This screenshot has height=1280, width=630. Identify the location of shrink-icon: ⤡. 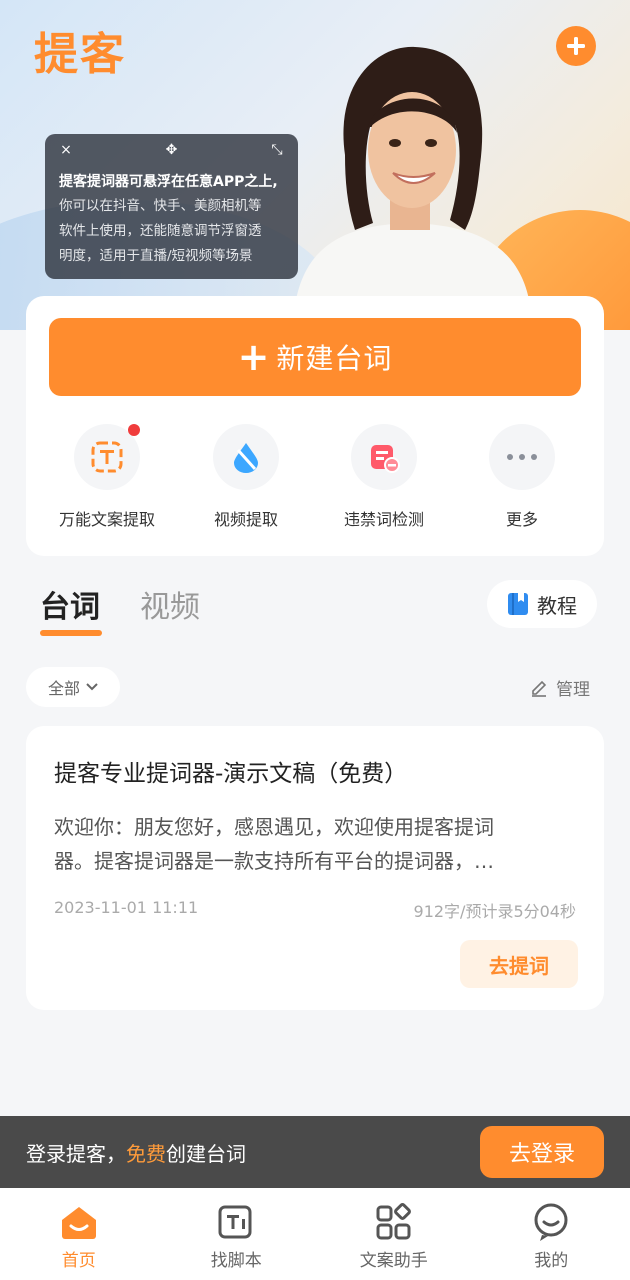
(277, 152).